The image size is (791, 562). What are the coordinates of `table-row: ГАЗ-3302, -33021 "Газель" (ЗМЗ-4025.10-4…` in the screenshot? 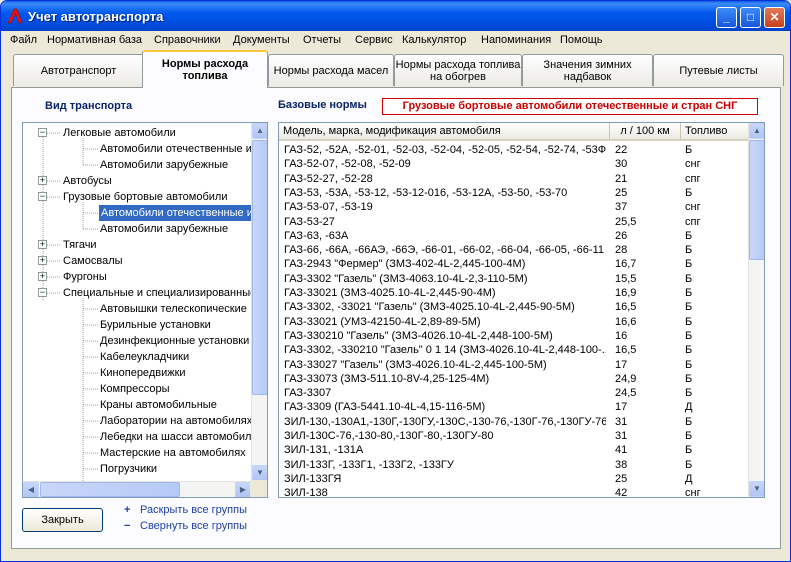 It's located at (514, 307).